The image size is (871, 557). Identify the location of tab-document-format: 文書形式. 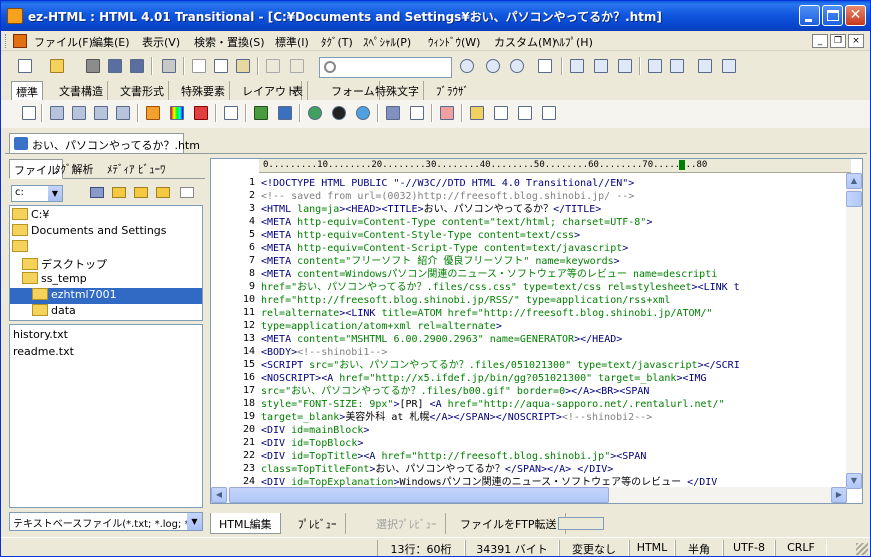
(142, 90).